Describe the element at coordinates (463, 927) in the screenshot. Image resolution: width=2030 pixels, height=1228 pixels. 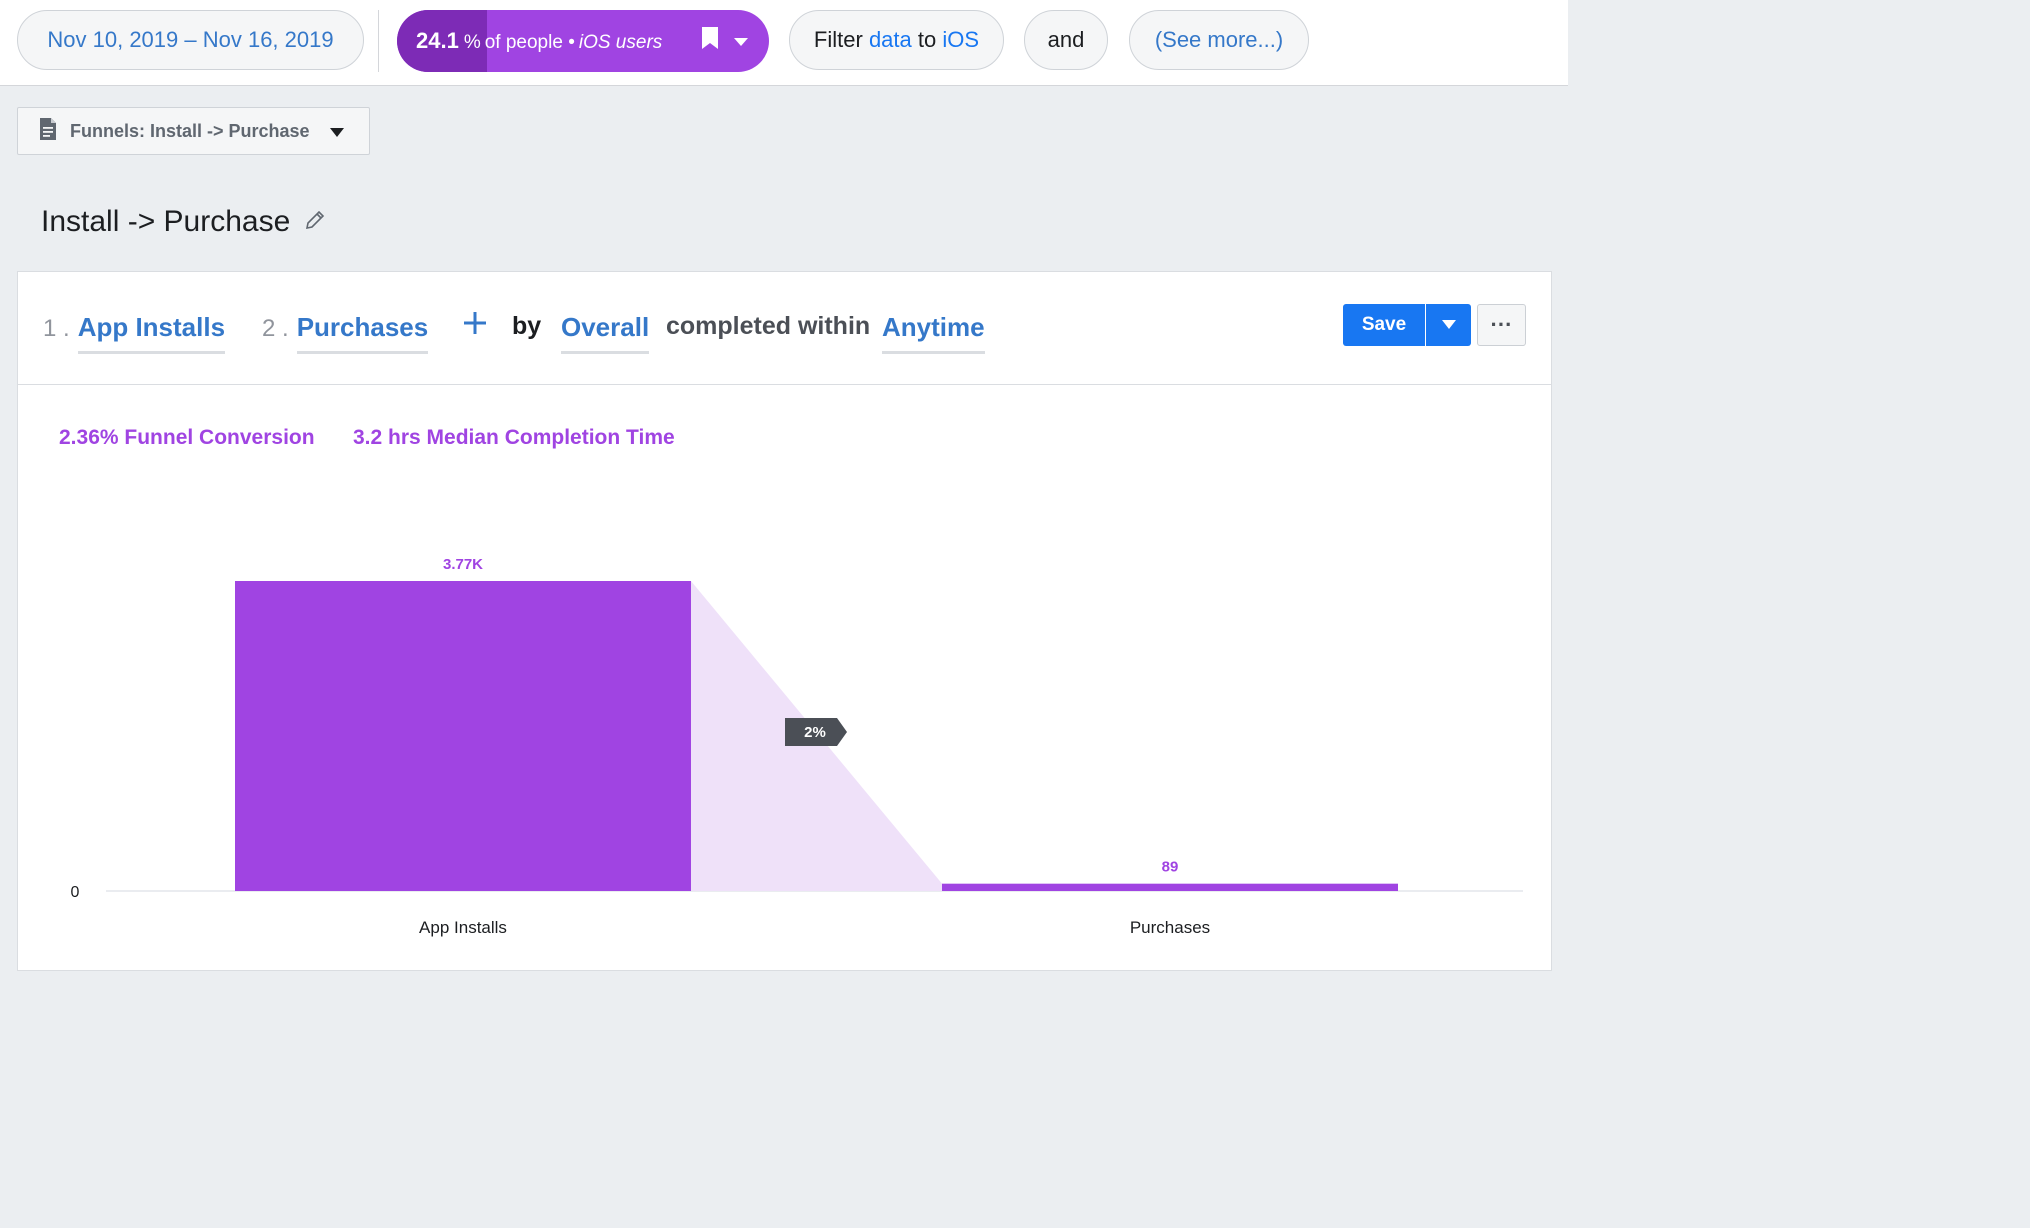
I see `x-category-label: App Installs` at that location.